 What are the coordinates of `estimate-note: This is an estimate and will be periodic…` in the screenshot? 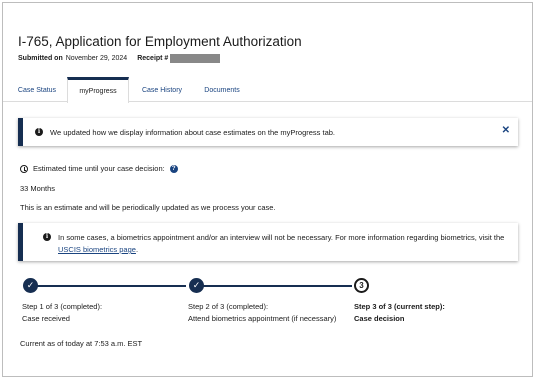 It's located at (148, 207).